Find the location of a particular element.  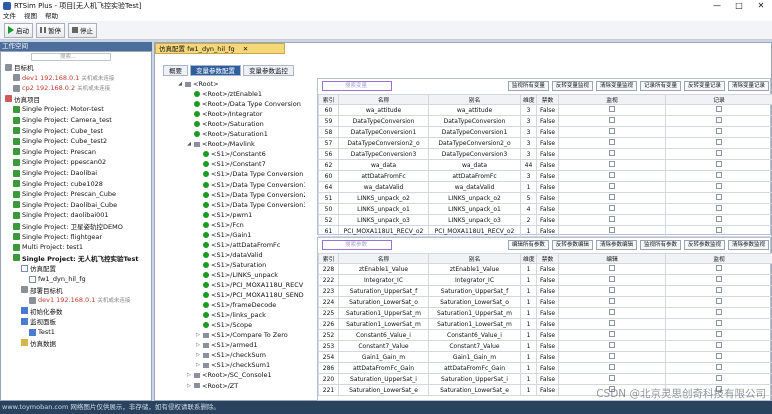

var_panel-button: 反转变量记录 is located at coordinates (704, 86).